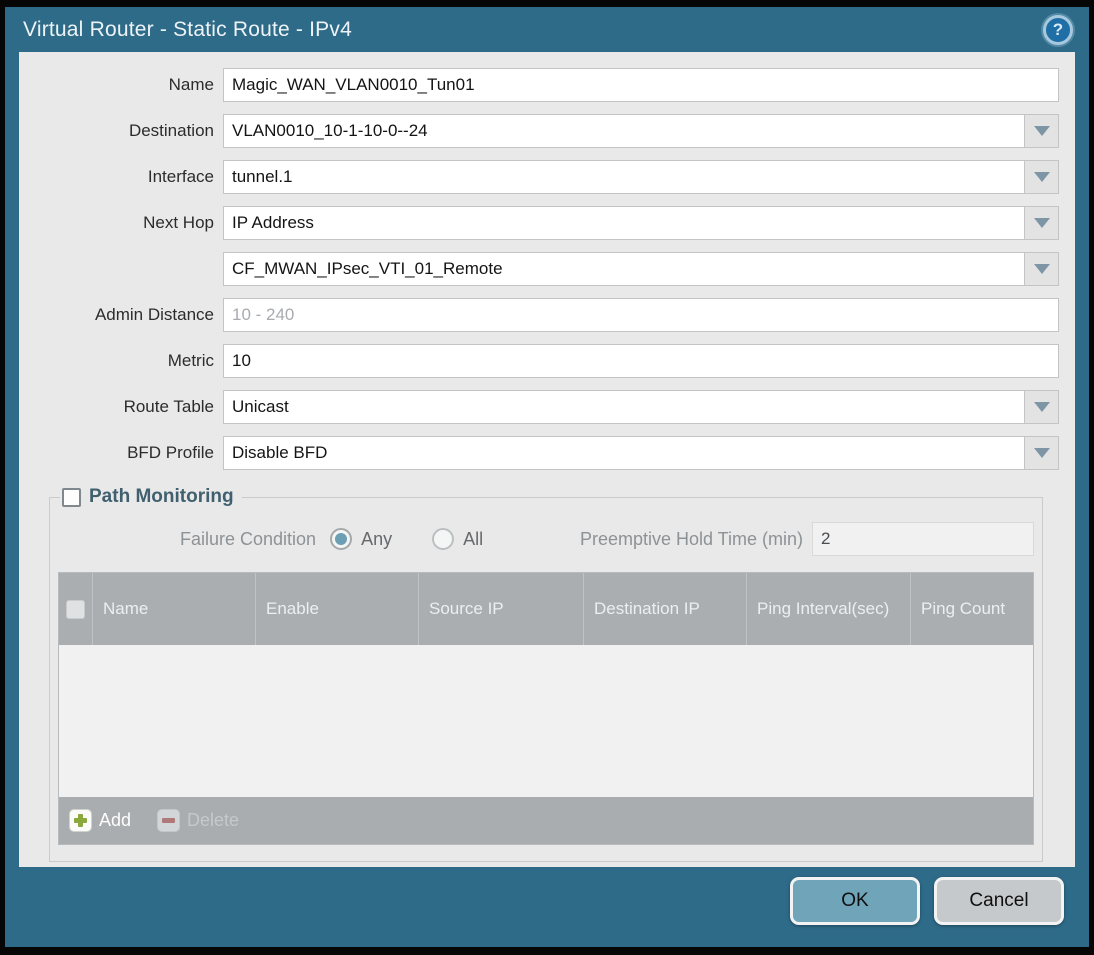  I want to click on form-row-name: Name, so click(543, 85).